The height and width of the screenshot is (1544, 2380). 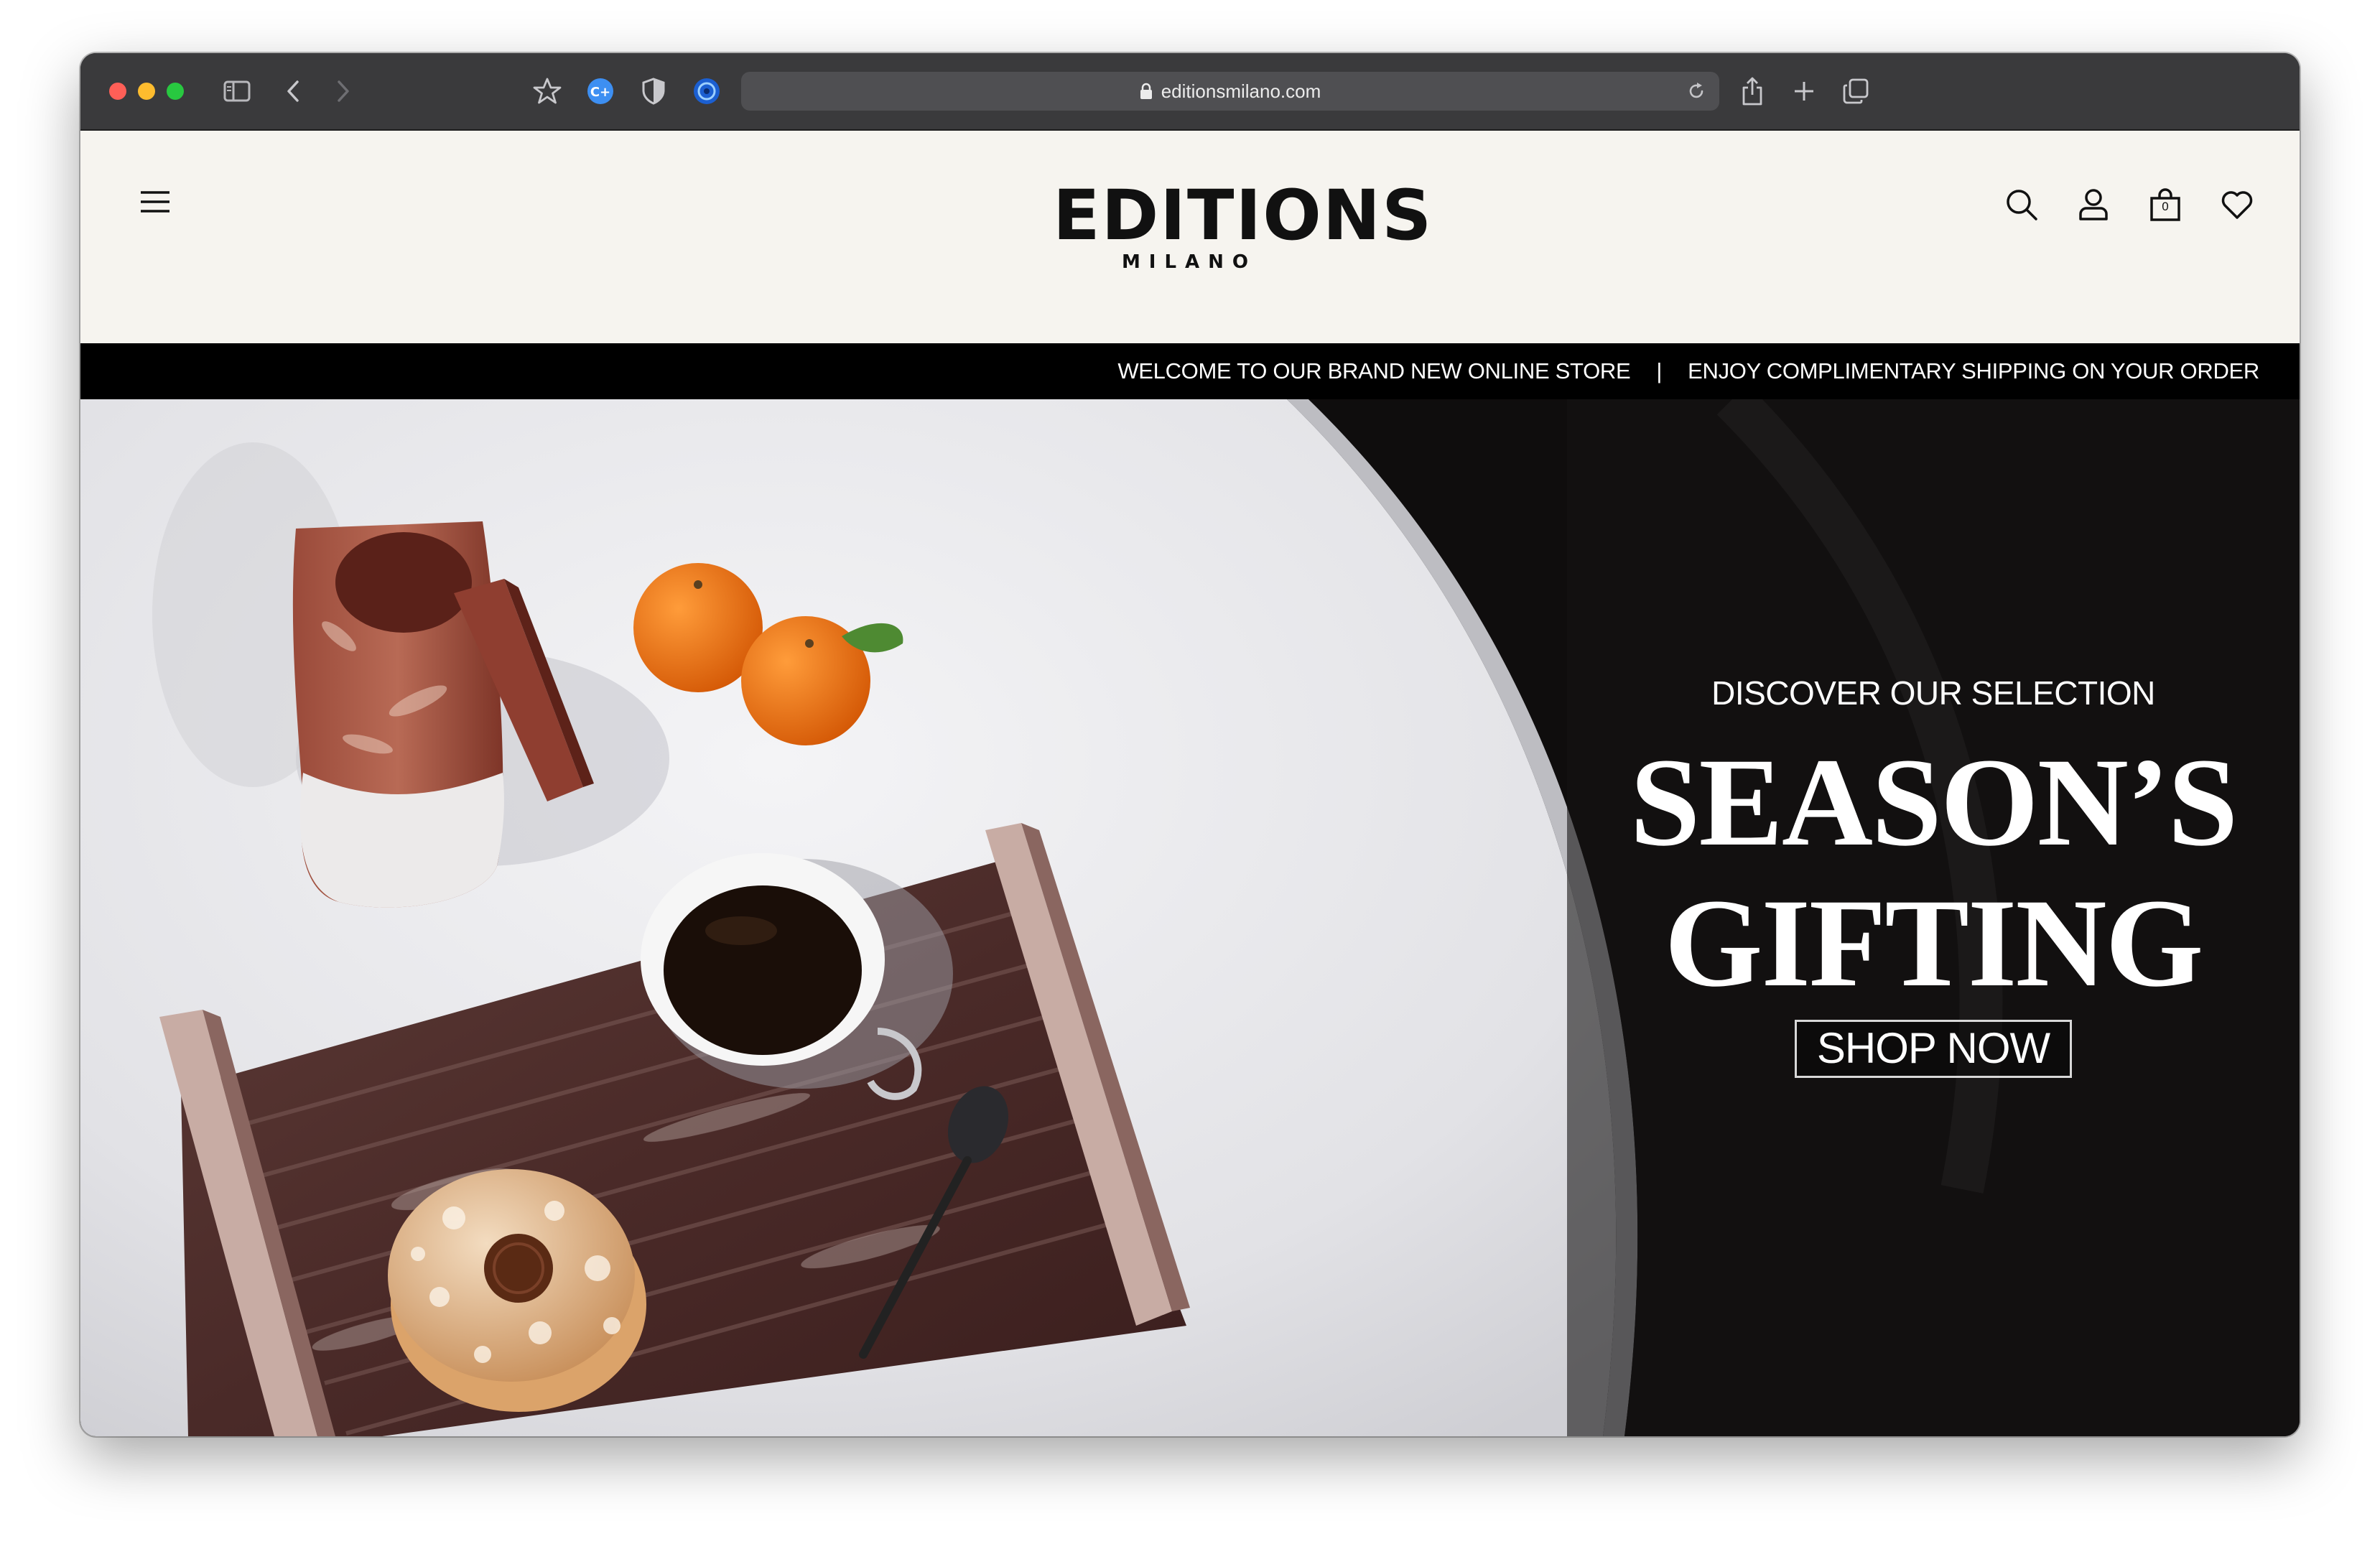 What do you see at coordinates (653, 91) in the screenshot?
I see `shield-icon` at bounding box center [653, 91].